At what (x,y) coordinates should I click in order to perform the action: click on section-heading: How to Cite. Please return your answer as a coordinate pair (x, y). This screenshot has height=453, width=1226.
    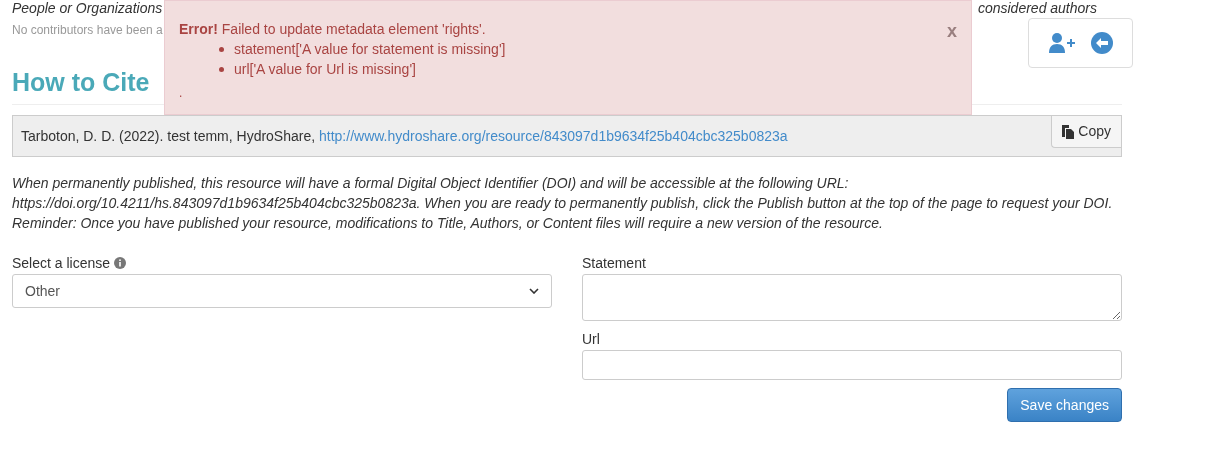
    Looking at the image, I should click on (81, 82).